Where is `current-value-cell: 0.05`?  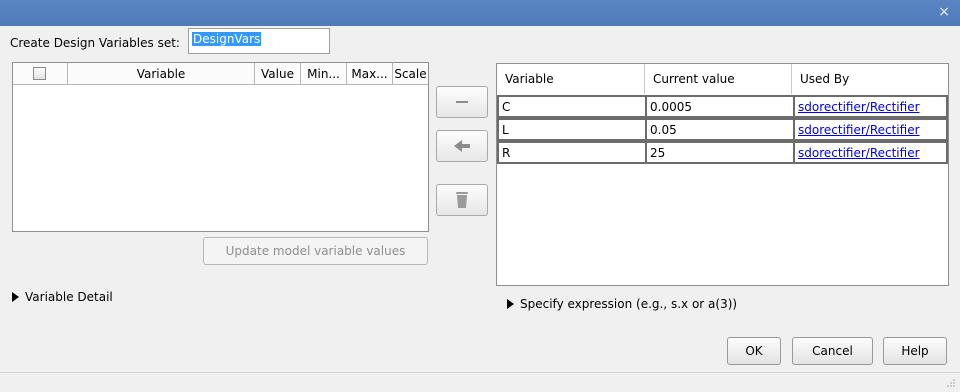 current-value-cell: 0.05 is located at coordinates (719, 129).